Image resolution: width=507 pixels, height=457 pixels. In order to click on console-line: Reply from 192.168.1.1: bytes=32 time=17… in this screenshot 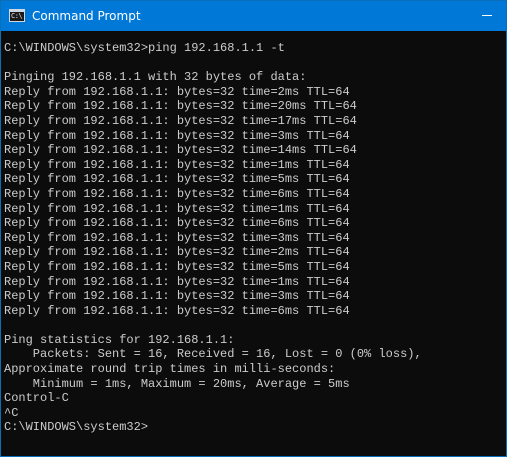, I will do `click(180, 120)`.